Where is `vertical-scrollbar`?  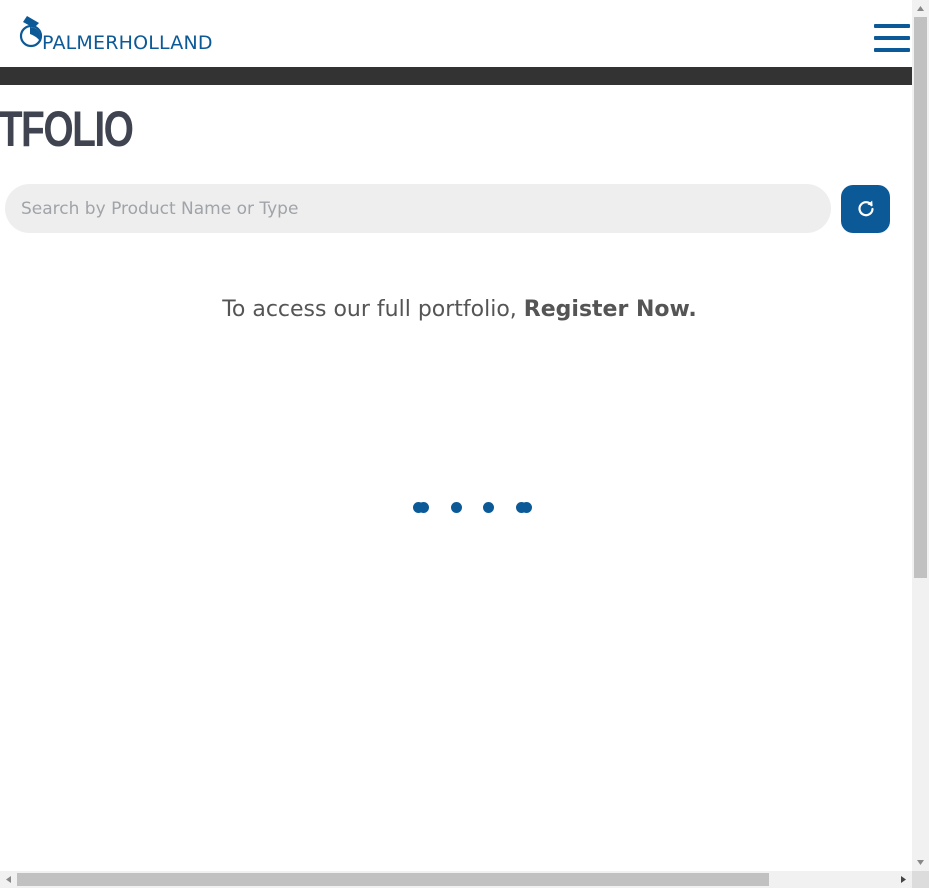 vertical-scrollbar is located at coordinates (920, 435).